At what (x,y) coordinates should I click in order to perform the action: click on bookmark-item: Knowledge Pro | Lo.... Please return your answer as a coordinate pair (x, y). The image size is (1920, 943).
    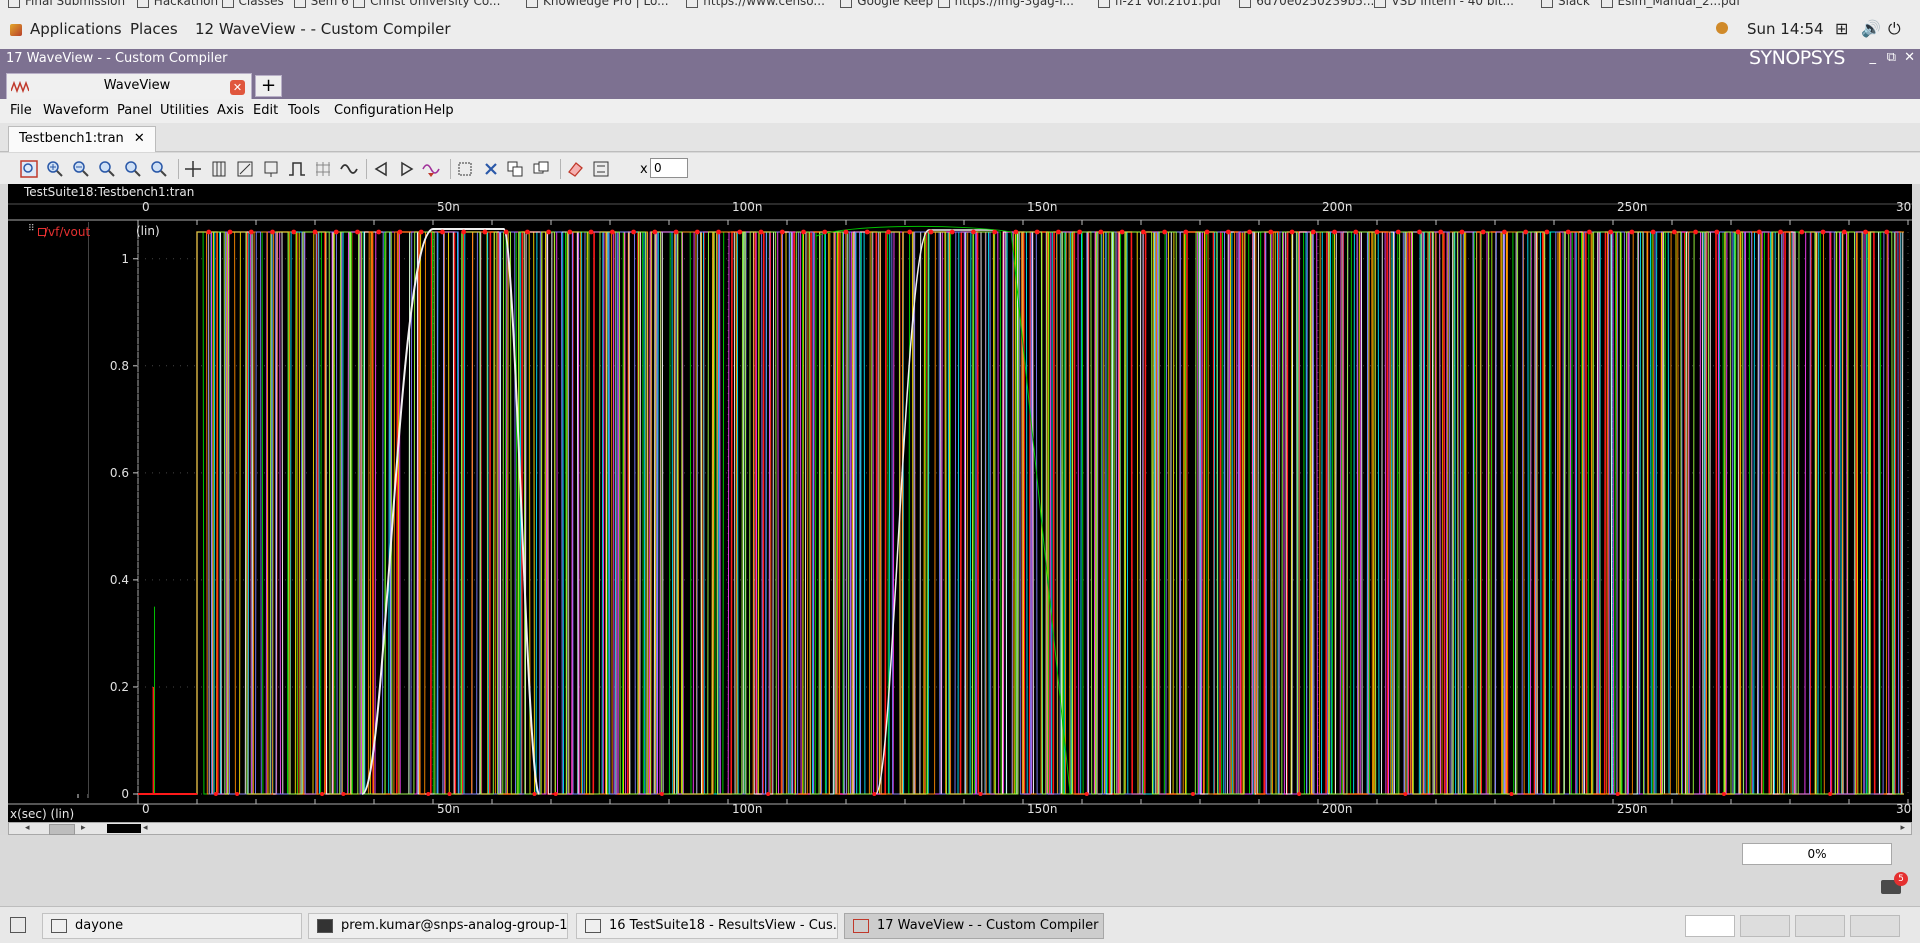
    Looking at the image, I should click on (597, 4).